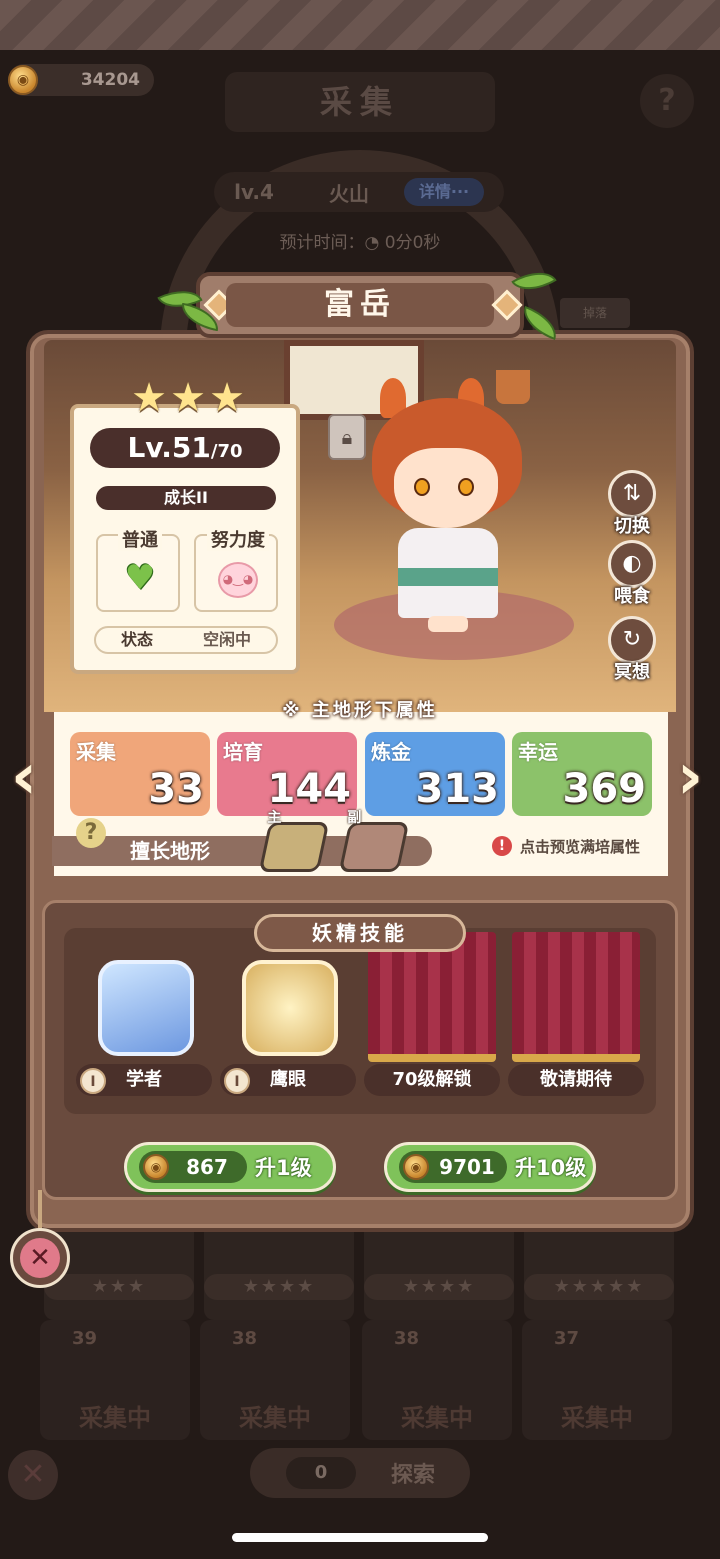 Image resolution: width=720 pixels, height=1559 pixels. Describe the element at coordinates (136, 639) in the screenshot. I see `state-key: 状态` at that location.